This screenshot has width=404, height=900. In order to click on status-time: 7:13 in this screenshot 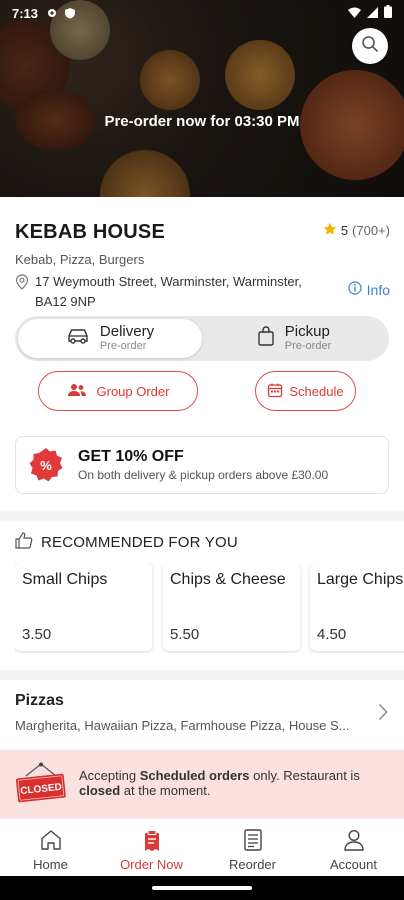, I will do `click(25, 13)`.